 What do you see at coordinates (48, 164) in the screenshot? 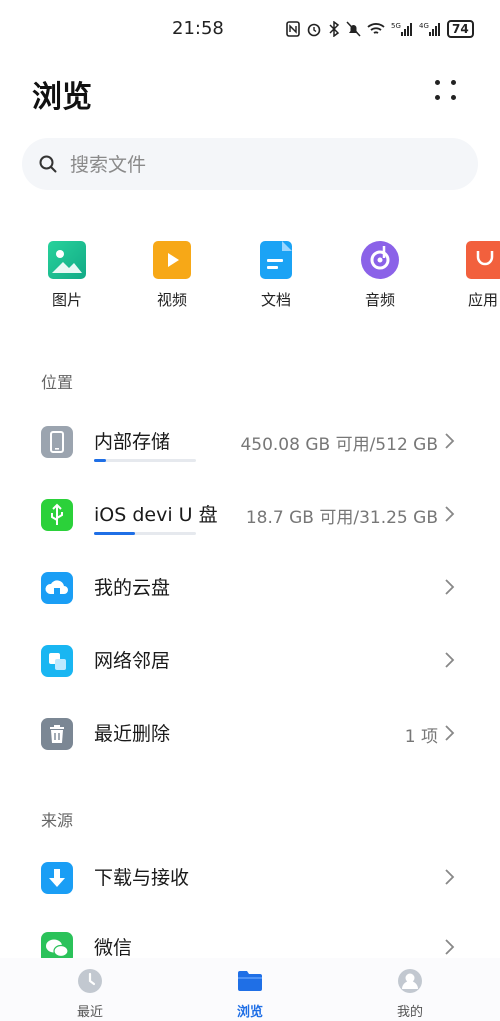
I see `search-icon` at bounding box center [48, 164].